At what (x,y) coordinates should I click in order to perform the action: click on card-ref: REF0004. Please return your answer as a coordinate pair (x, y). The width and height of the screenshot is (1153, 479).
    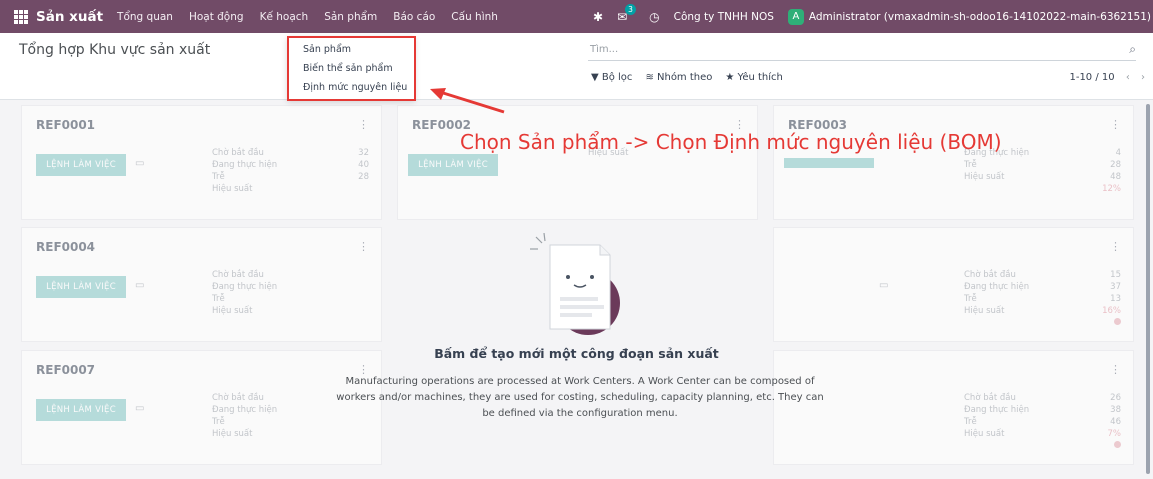
    Looking at the image, I should click on (66, 247).